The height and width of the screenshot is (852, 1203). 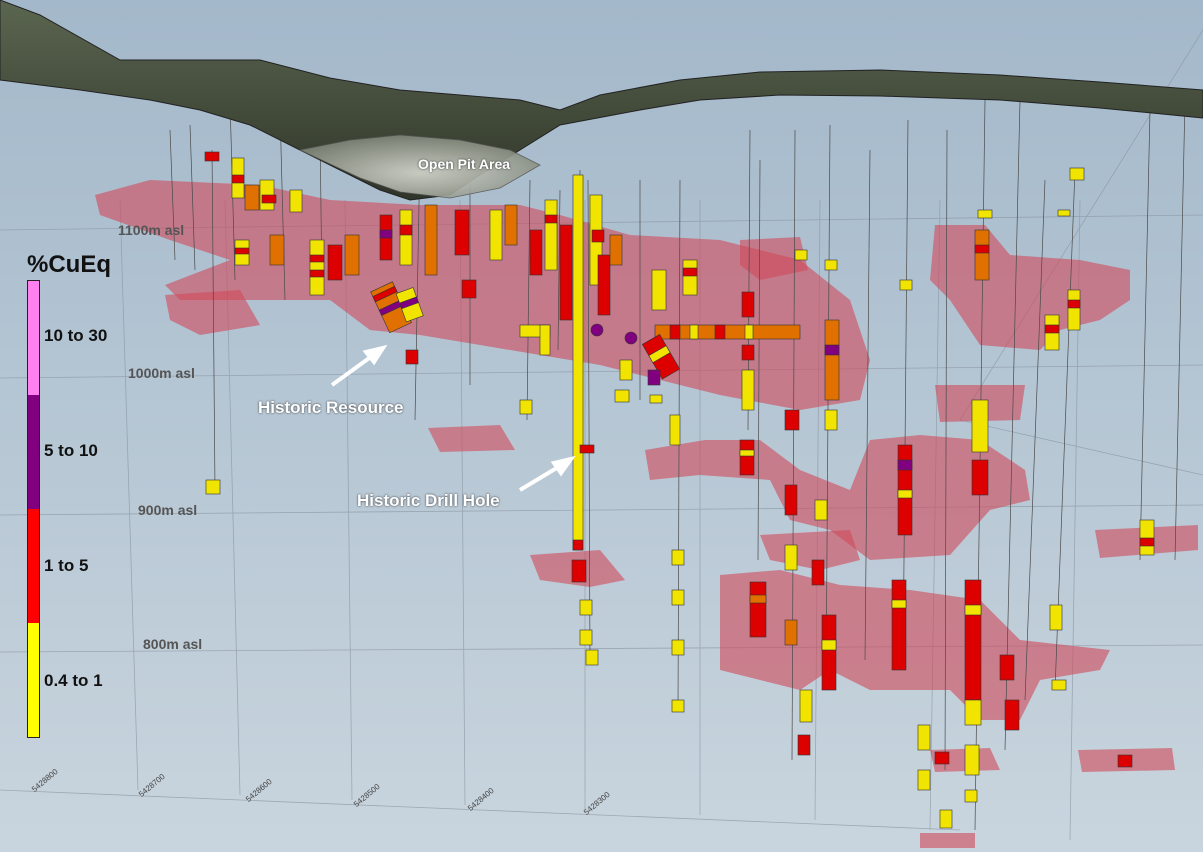 What do you see at coordinates (66, 565) in the screenshot?
I see `legend-label-1-5: 1 to 5` at bounding box center [66, 565].